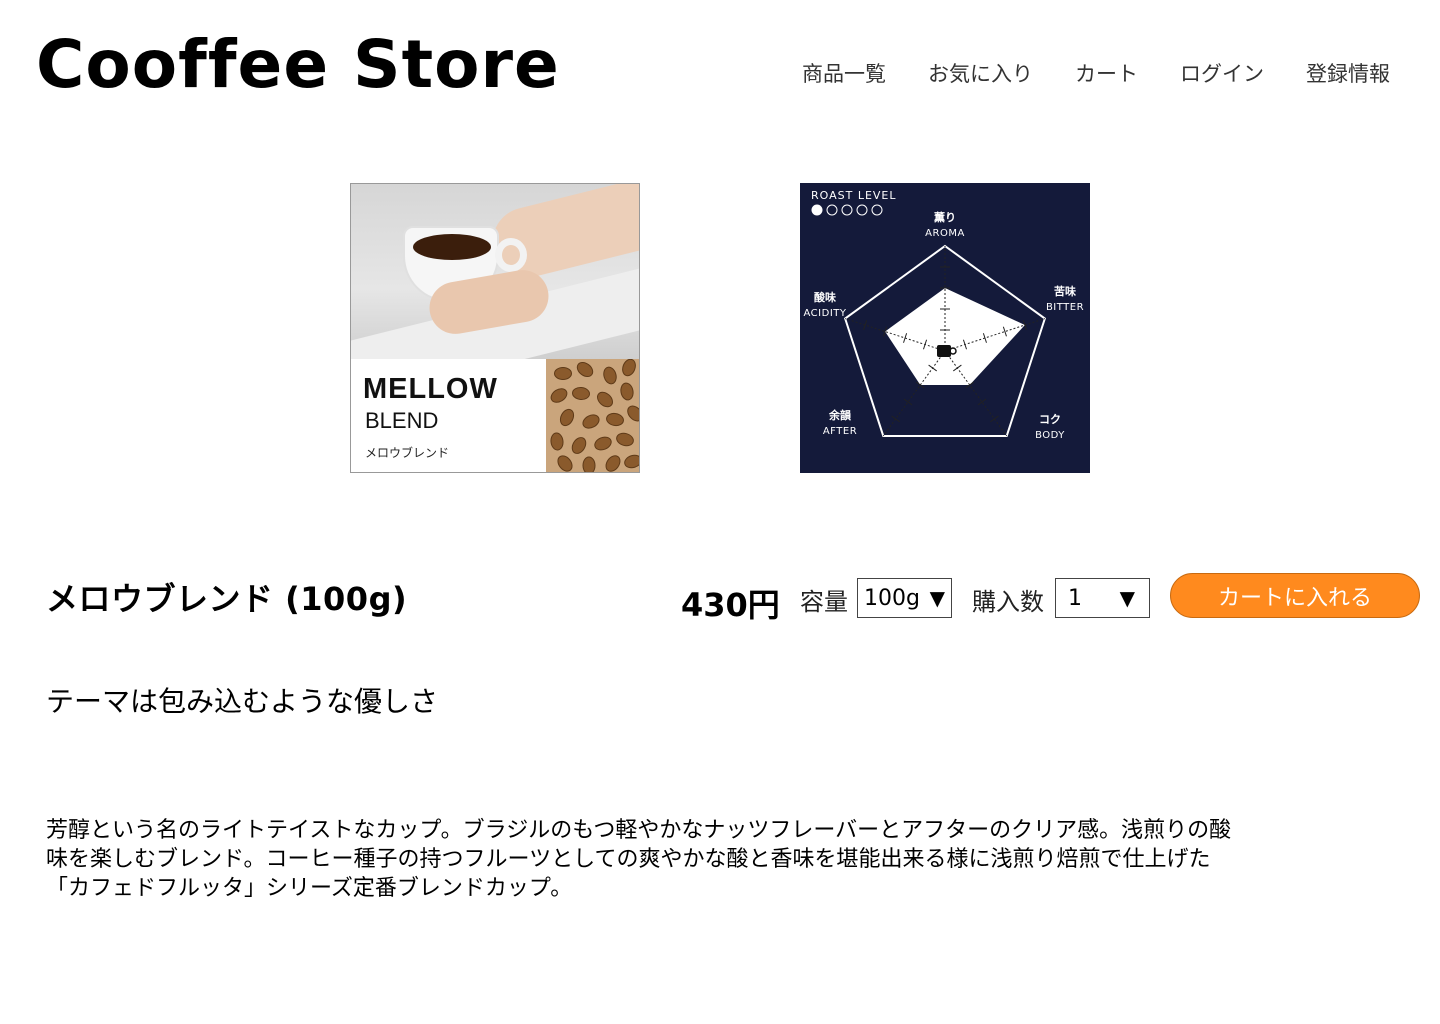  What do you see at coordinates (227, 599) in the screenshot?
I see `product-title: メロウブレンド (100g)` at bounding box center [227, 599].